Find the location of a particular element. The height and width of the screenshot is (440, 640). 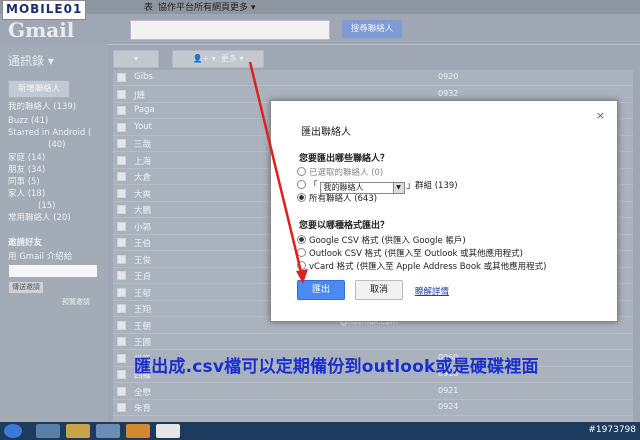

contact-name: 大鵬 is located at coordinates (143, 211).